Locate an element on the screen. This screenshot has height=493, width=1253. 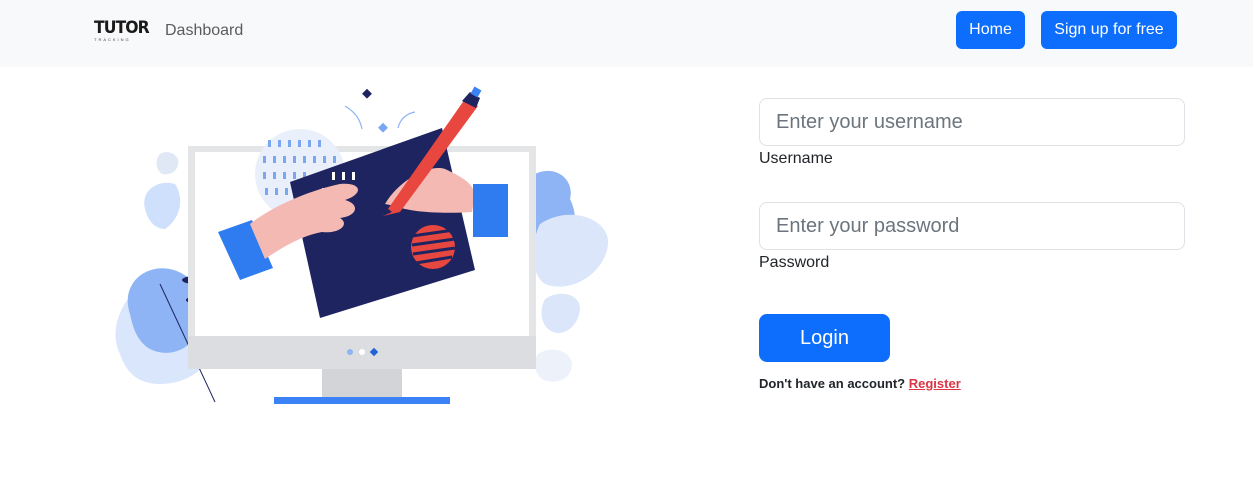
brand-text: TUTOR is located at coordinates (122, 28).